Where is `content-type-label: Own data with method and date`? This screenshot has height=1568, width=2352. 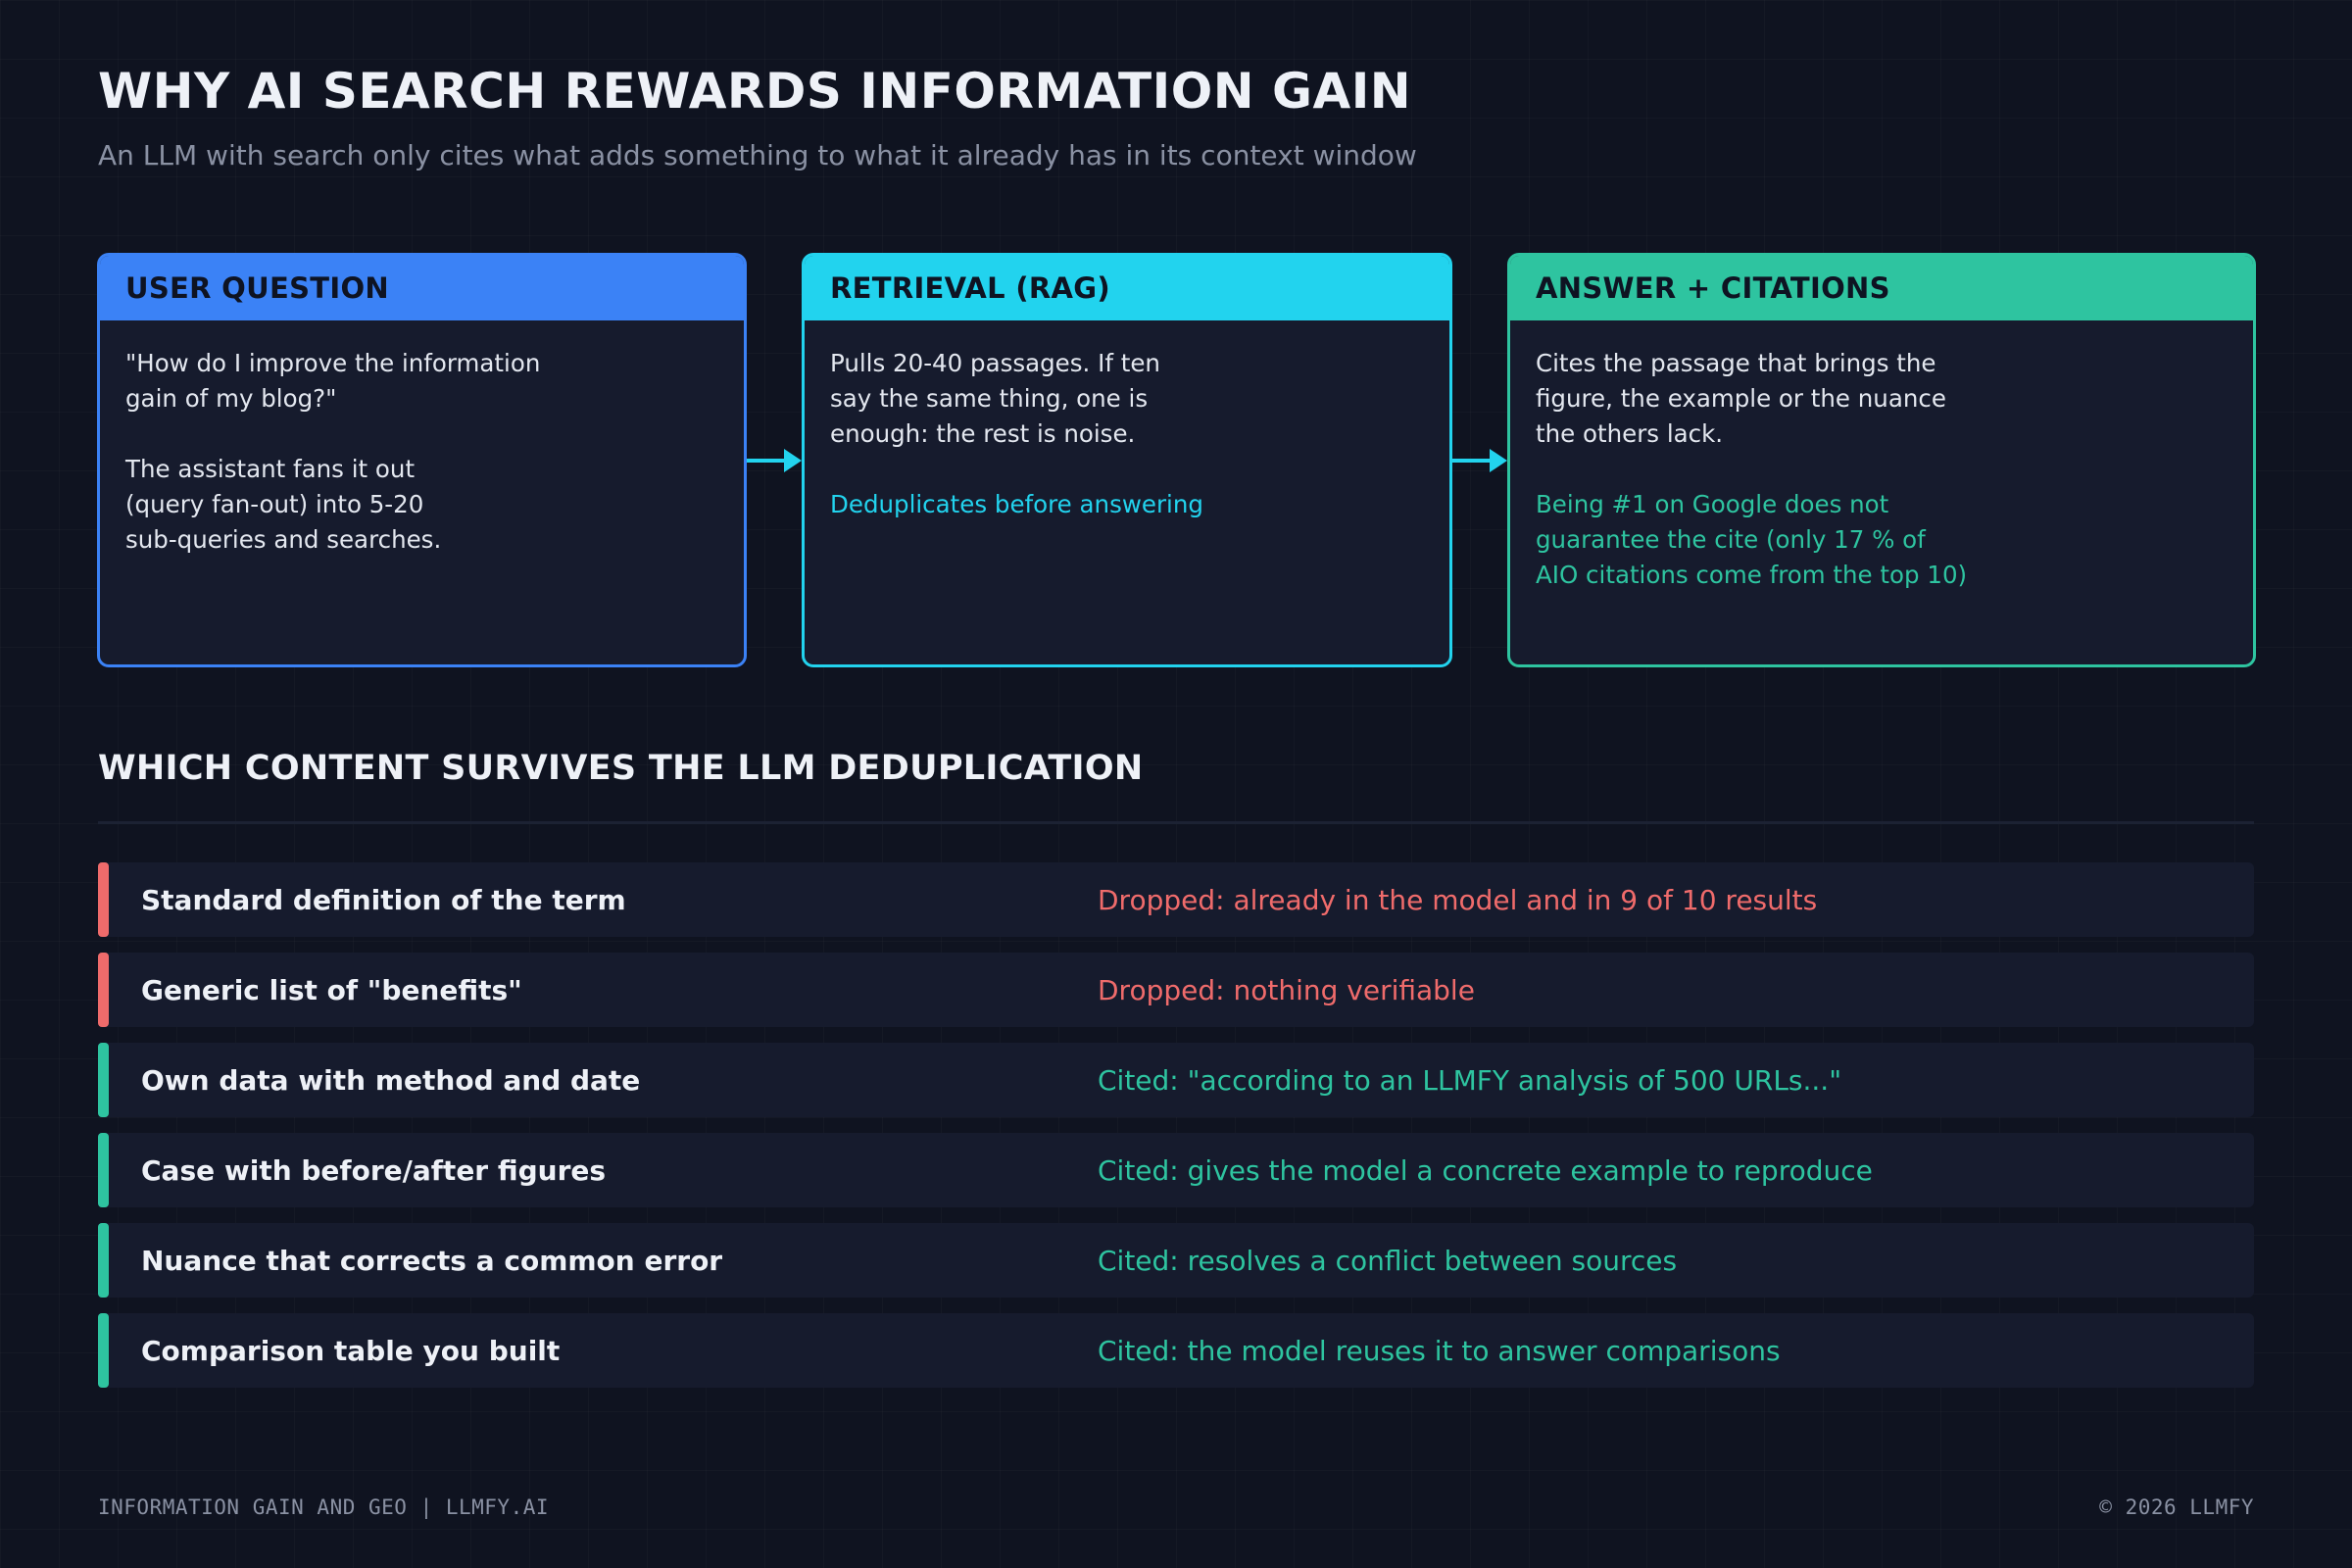
content-type-label: Own data with method and date is located at coordinates (391, 1080).